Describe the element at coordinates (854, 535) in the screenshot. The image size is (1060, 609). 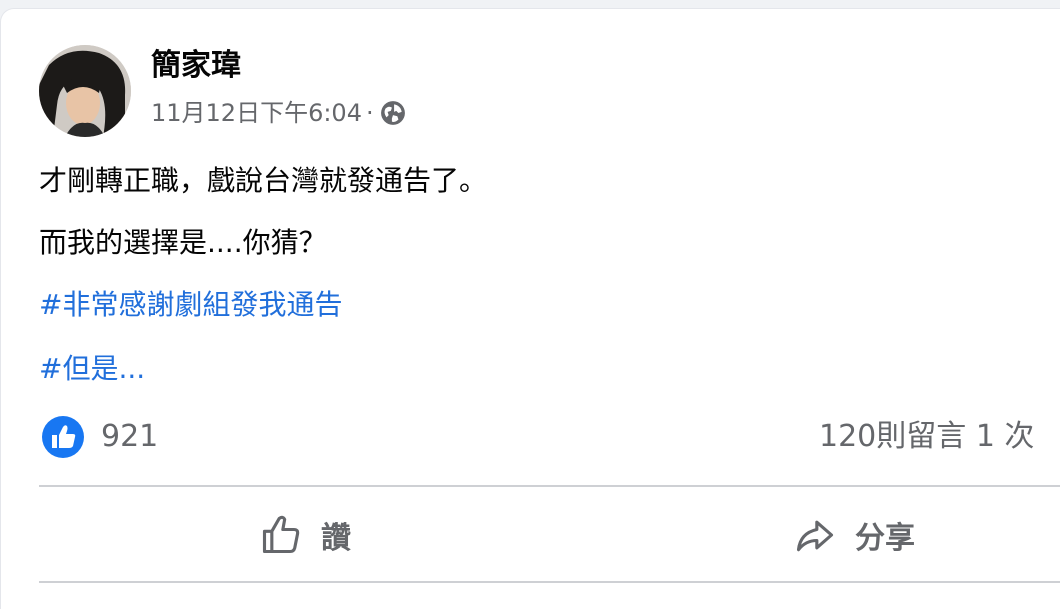
I see `share-button: 分享` at that location.